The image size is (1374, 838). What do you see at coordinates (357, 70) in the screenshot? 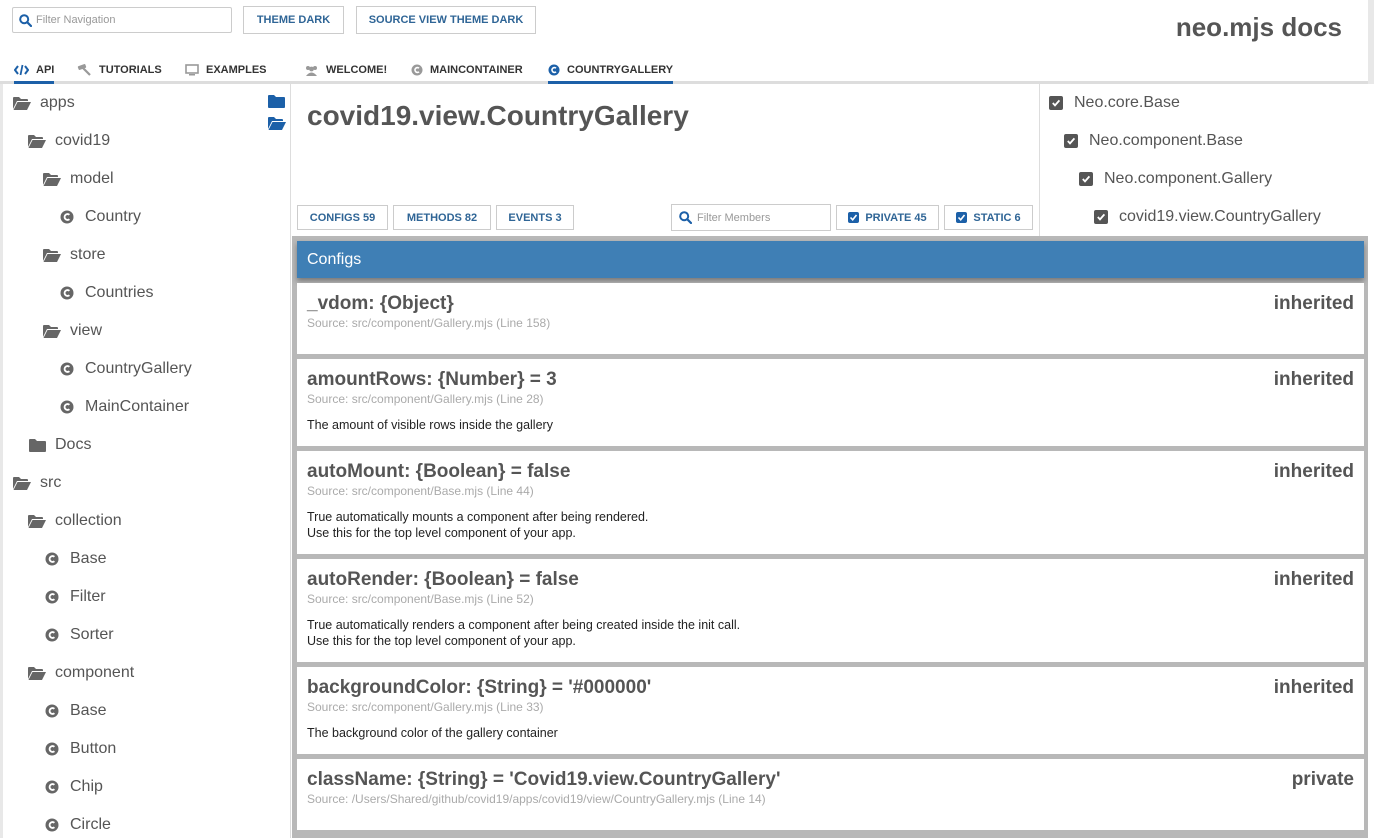
I see `tab-label: WELCOME!` at bounding box center [357, 70].